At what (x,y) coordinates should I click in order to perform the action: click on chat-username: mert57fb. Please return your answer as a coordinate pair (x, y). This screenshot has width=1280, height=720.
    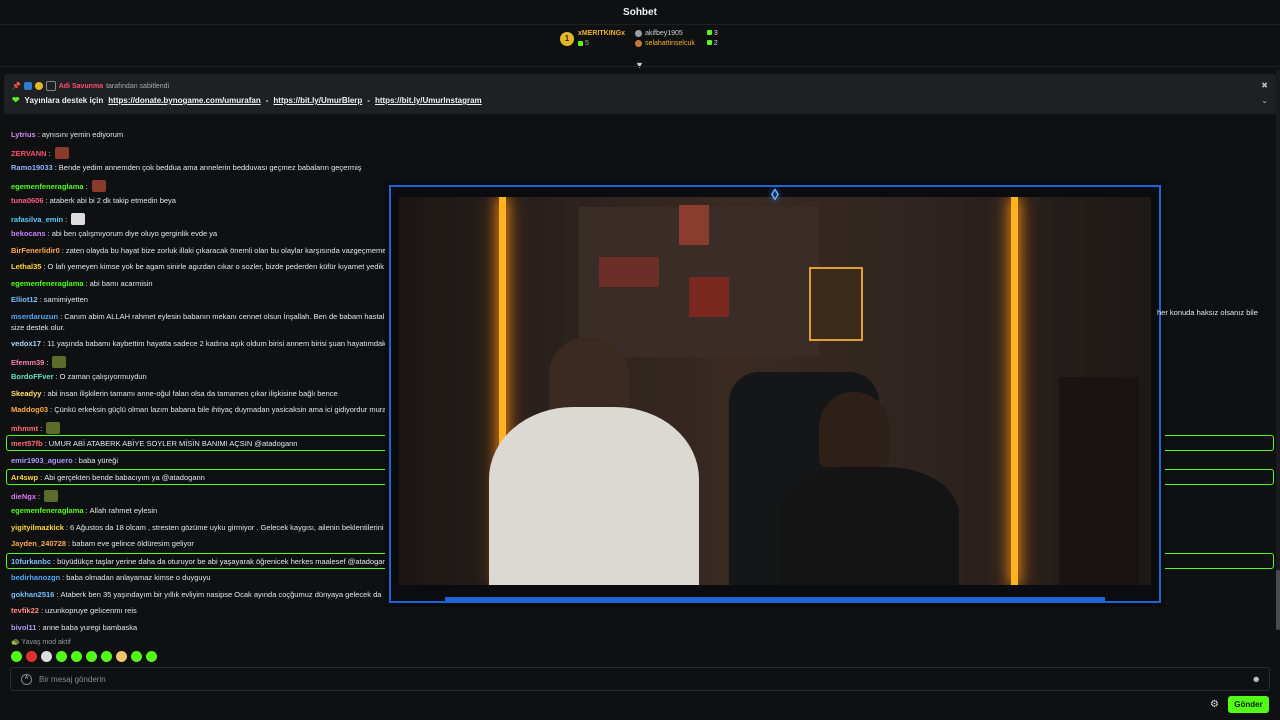
    Looking at the image, I should click on (27, 443).